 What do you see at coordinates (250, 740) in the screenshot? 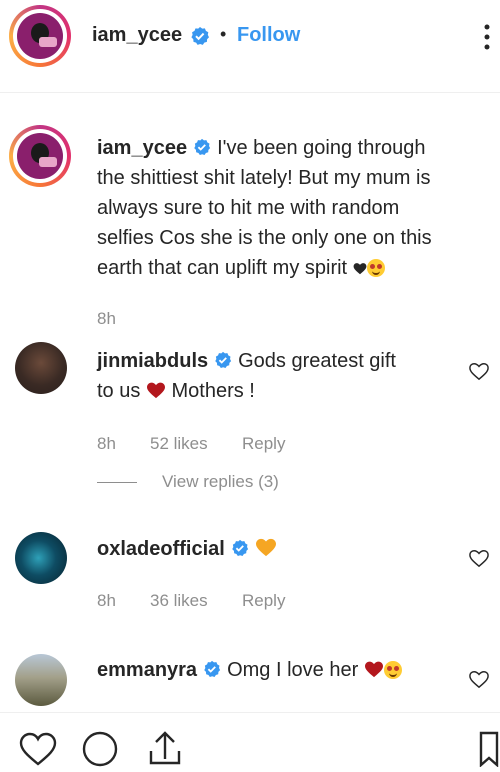
I see `action-bar` at bounding box center [250, 740].